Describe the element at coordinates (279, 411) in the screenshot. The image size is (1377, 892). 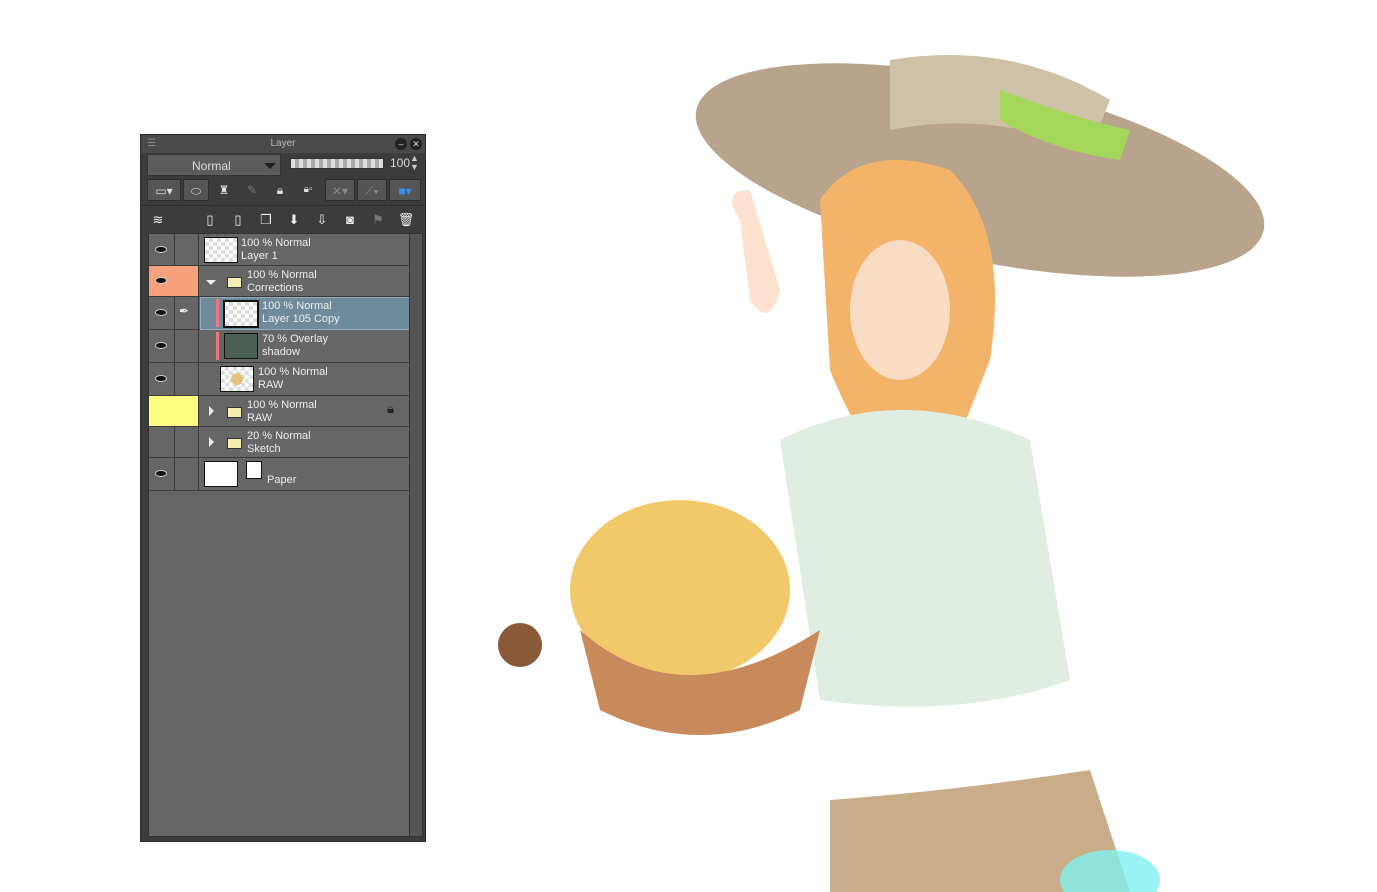
I see `folder-row: 100 % Normal RAW 🔒︎` at that location.